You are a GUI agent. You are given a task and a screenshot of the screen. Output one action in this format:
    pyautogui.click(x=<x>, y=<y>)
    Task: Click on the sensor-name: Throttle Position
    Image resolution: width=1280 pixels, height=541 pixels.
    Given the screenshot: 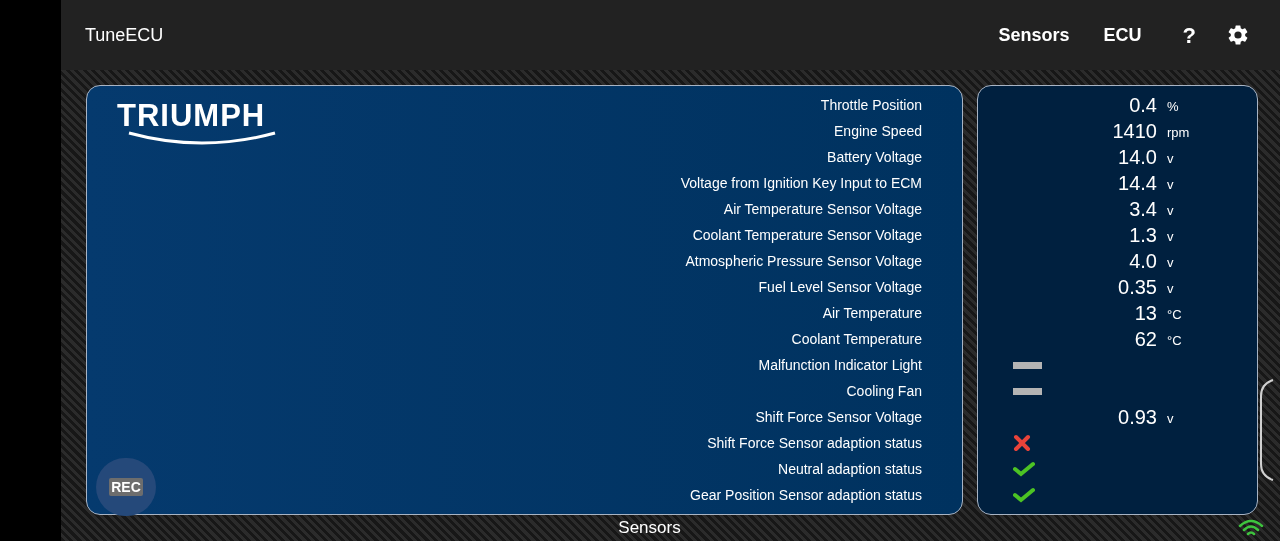 What is the action you would take?
    pyautogui.click(x=871, y=105)
    